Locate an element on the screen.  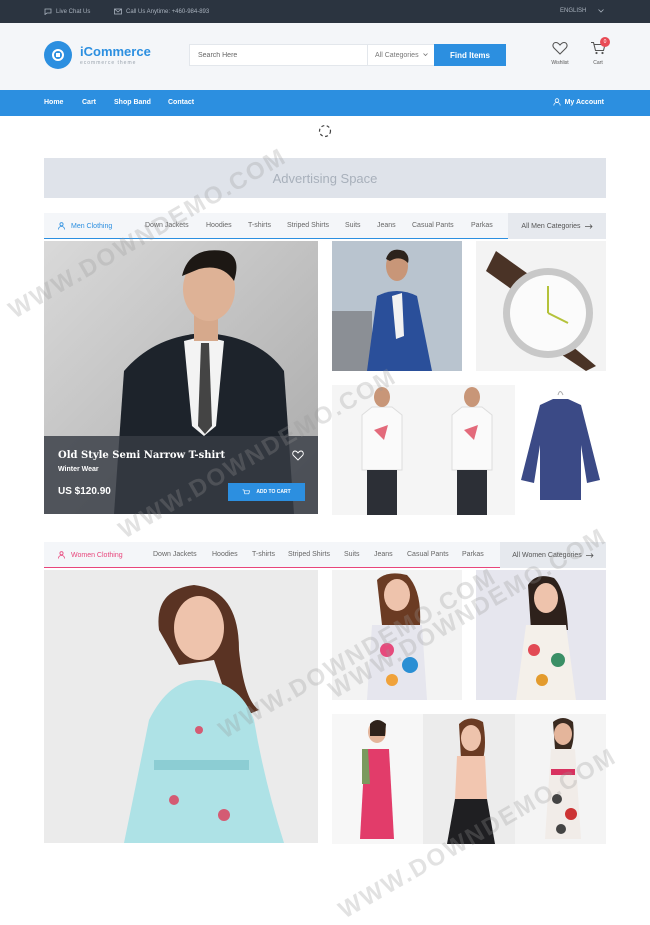
women-link-down-jackets: Down Jackets is located at coordinates (175, 554).